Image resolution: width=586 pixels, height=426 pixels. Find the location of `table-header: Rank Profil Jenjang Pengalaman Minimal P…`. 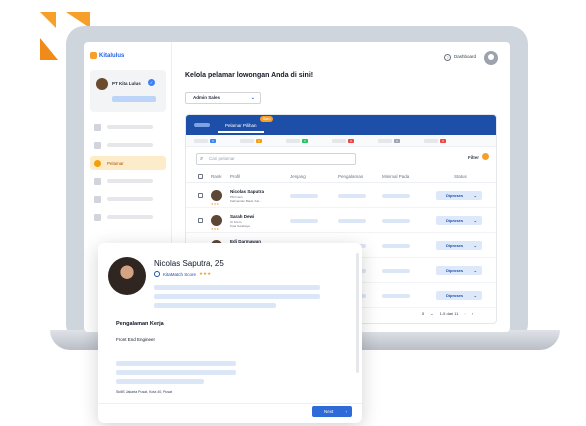

table-header: Rank Profil Jenjang Pengalaman Minimal P… is located at coordinates (341, 177).